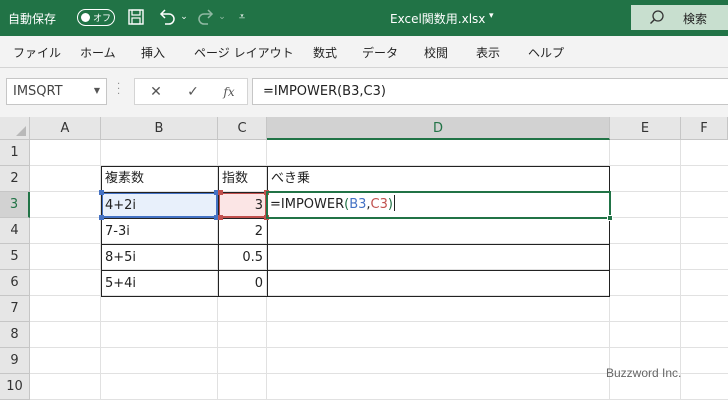  I want to click on select-all-button, so click(15, 128).